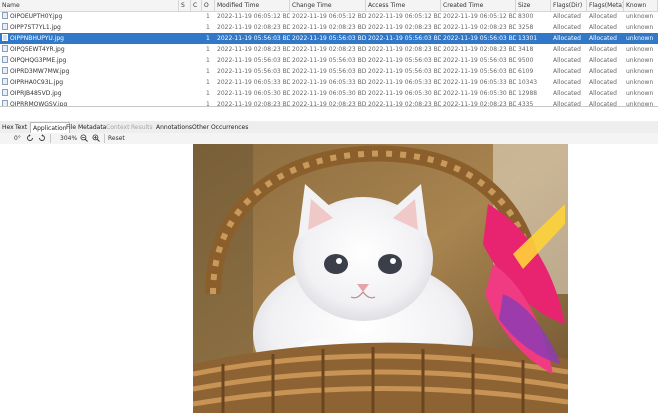  I want to click on file-name-cell: OIPRRMOWGSV.jpg, so click(89, 102).